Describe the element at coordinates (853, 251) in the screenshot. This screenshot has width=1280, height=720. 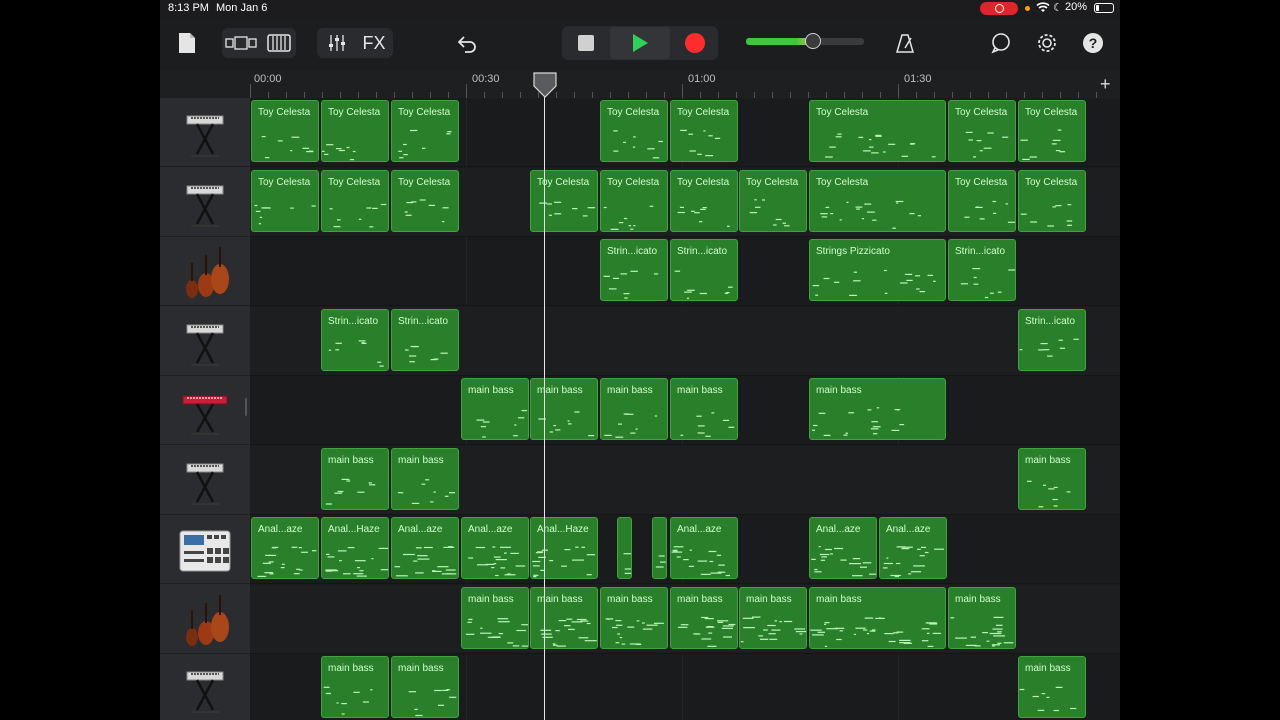
I see `region-label: Strings Pizzicato` at that location.